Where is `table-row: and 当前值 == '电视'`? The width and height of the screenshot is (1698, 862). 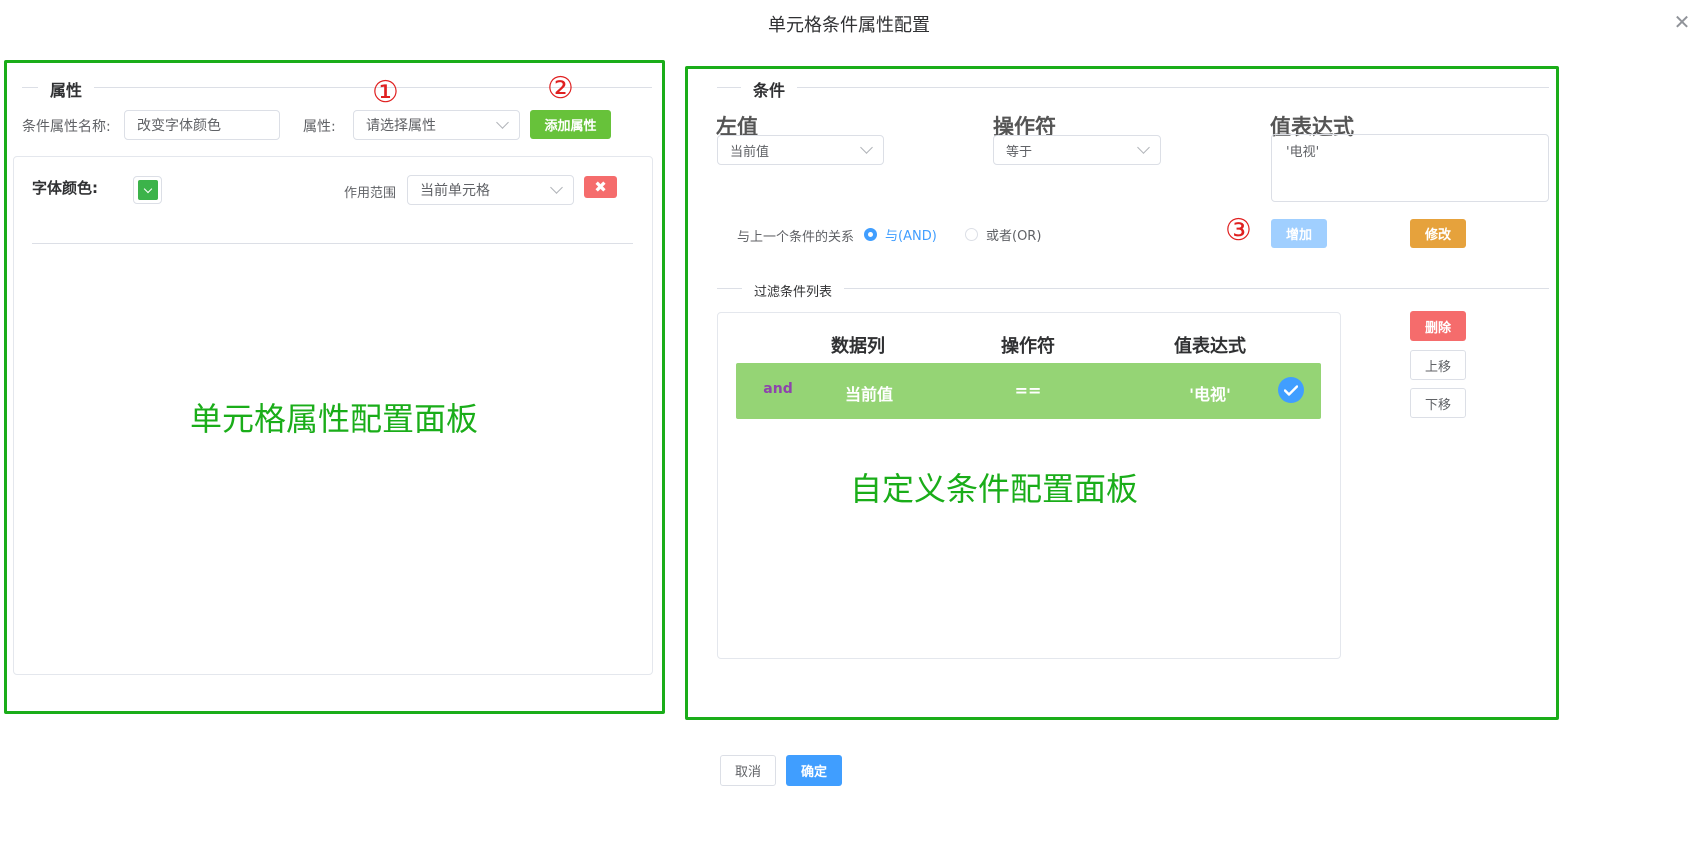
table-row: and 当前值 == '电视' is located at coordinates (1028, 391).